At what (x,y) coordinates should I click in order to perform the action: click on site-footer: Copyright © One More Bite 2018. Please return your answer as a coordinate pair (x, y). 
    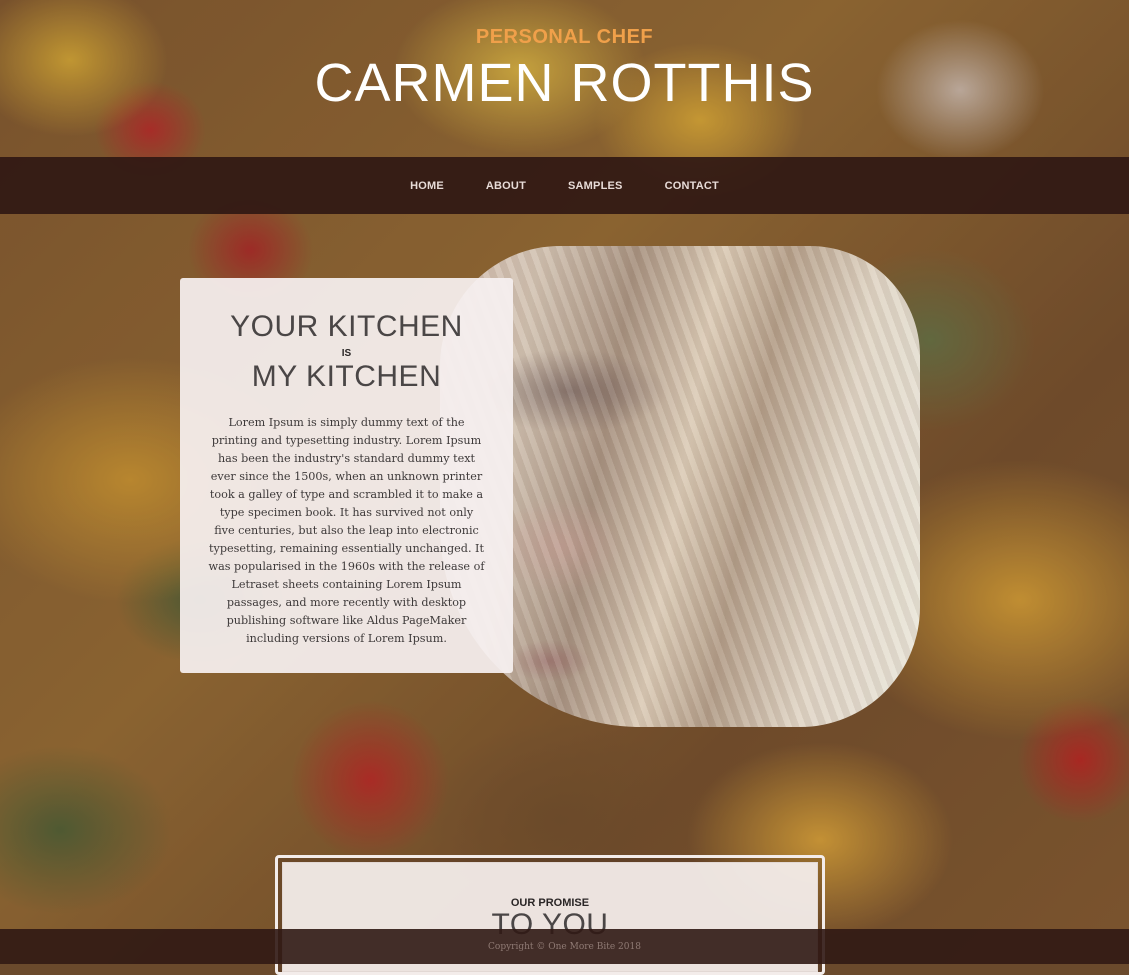
    Looking at the image, I should click on (564, 946).